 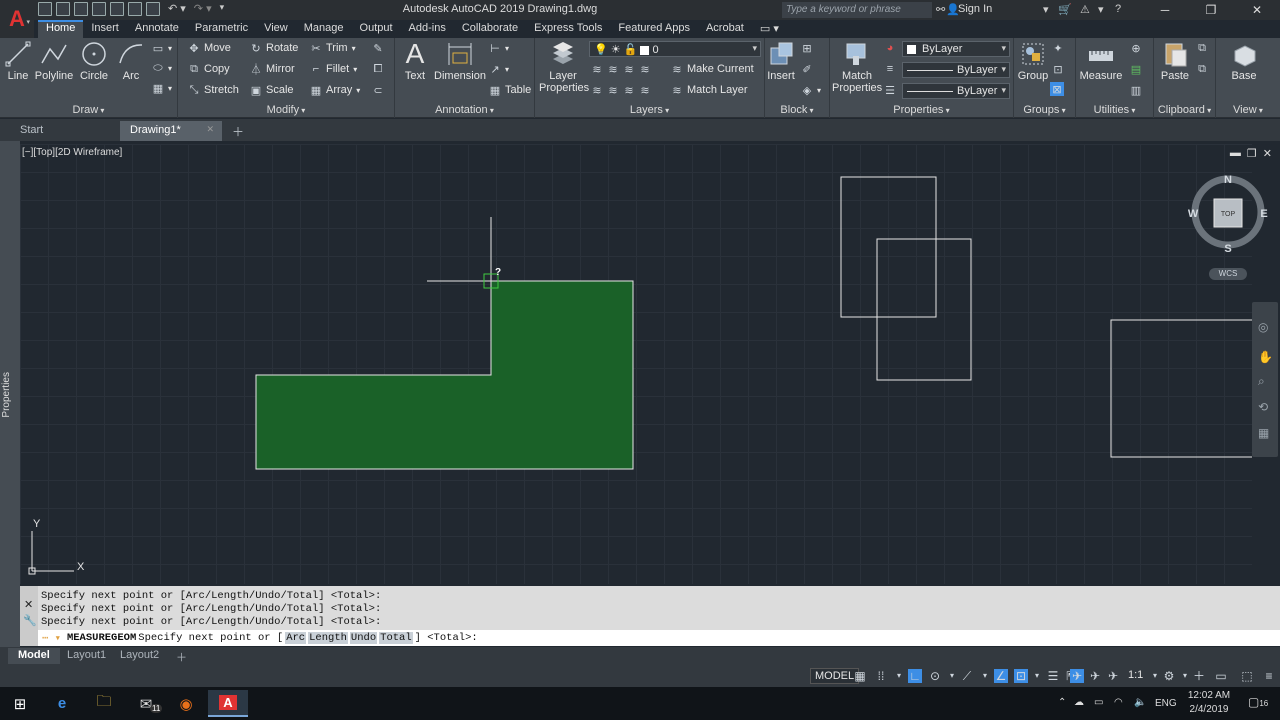 I want to click on chevron-up-icon: ⌃, so click(x=1062, y=702).